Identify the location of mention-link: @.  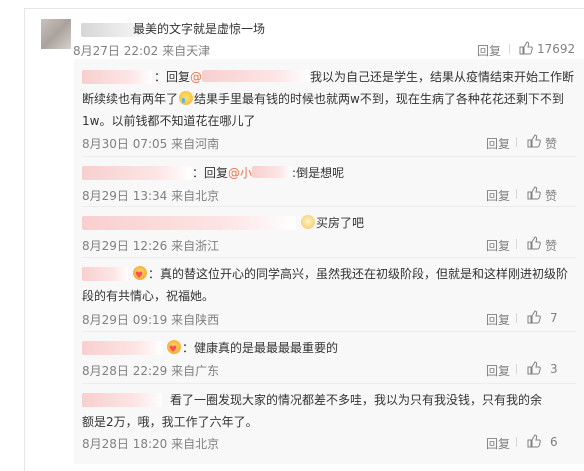
(196, 77).